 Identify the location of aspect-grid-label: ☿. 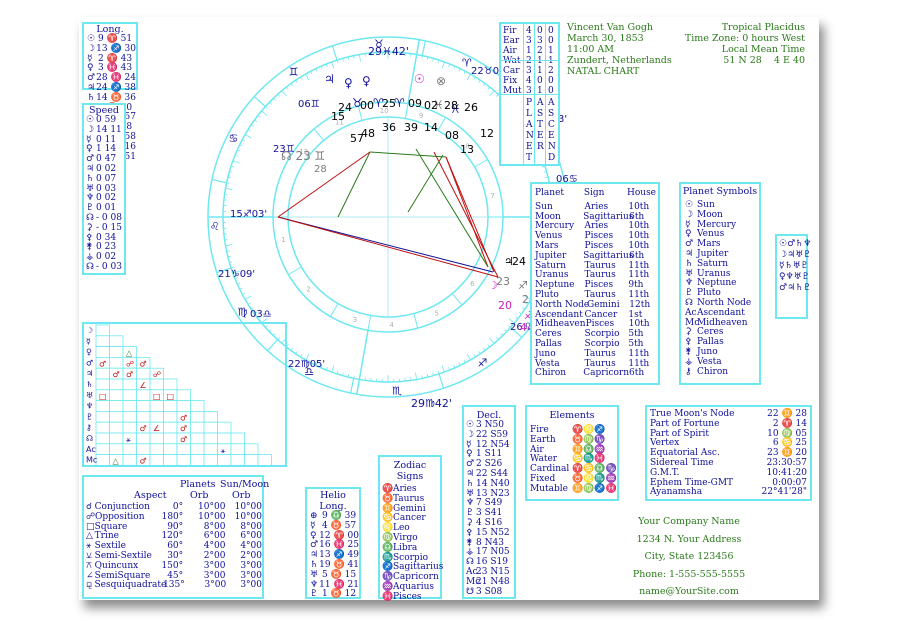
(88, 341).